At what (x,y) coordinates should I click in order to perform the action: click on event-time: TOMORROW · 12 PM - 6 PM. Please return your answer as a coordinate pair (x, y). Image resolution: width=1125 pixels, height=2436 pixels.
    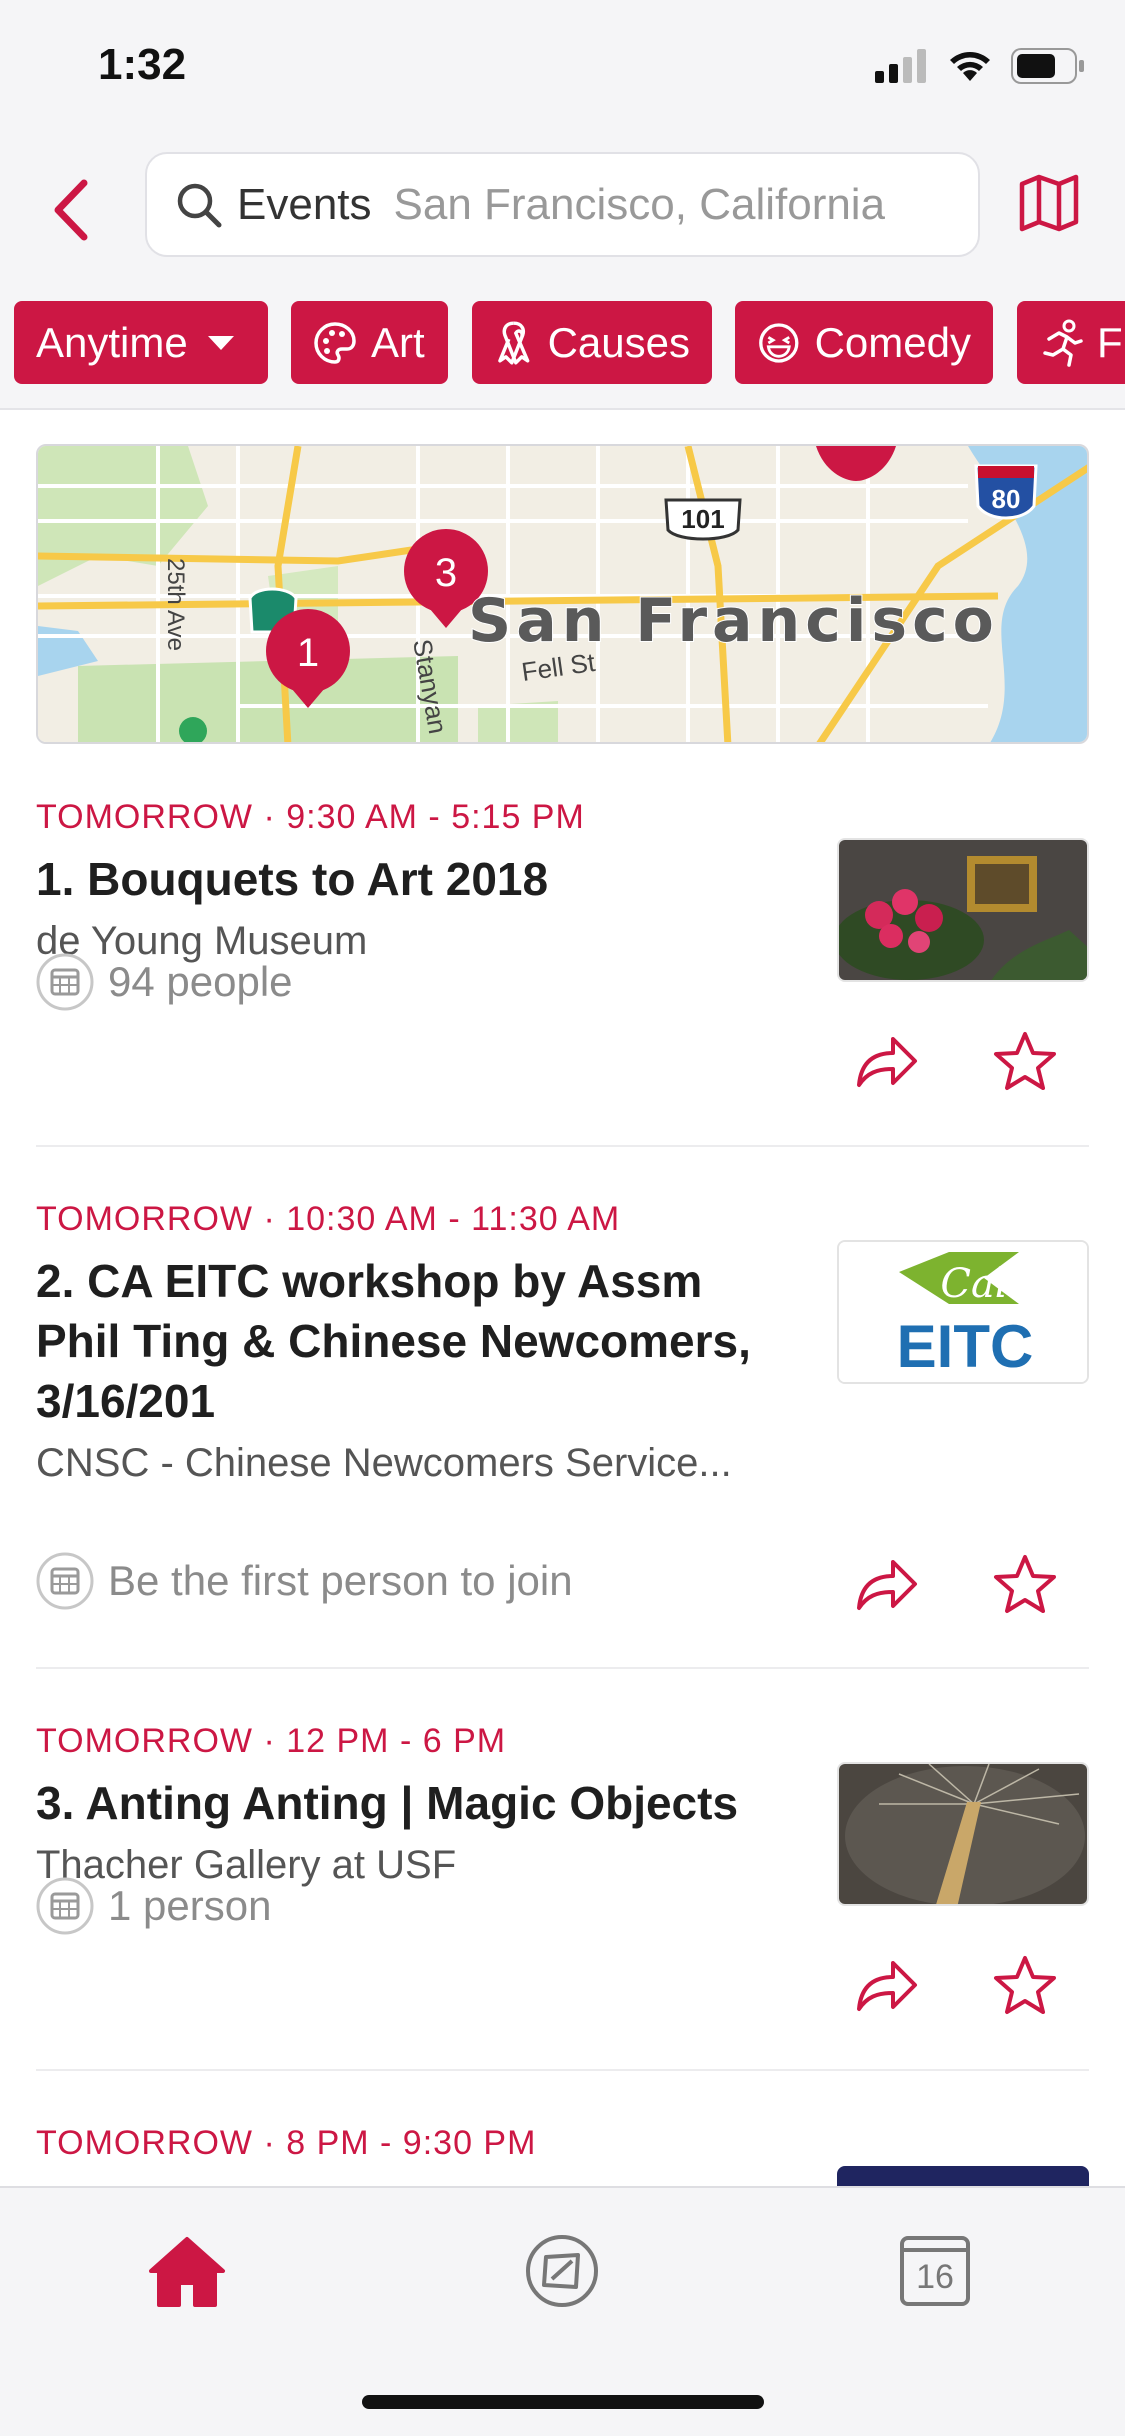
    Looking at the image, I should click on (271, 1741).